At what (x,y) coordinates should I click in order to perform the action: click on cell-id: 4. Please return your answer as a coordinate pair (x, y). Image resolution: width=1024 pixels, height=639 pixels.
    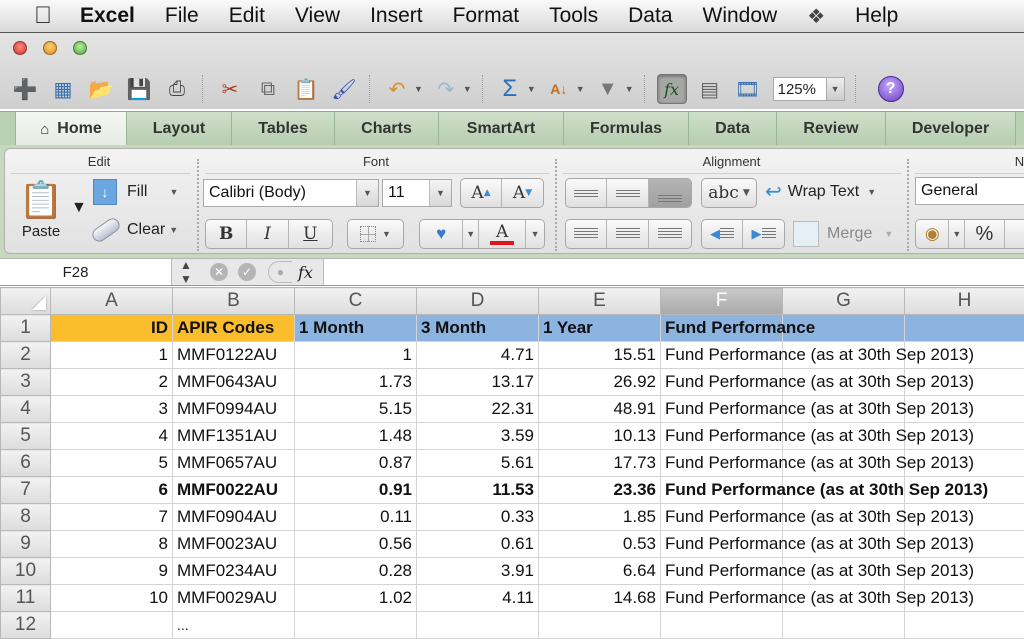
    Looking at the image, I should click on (112, 436).